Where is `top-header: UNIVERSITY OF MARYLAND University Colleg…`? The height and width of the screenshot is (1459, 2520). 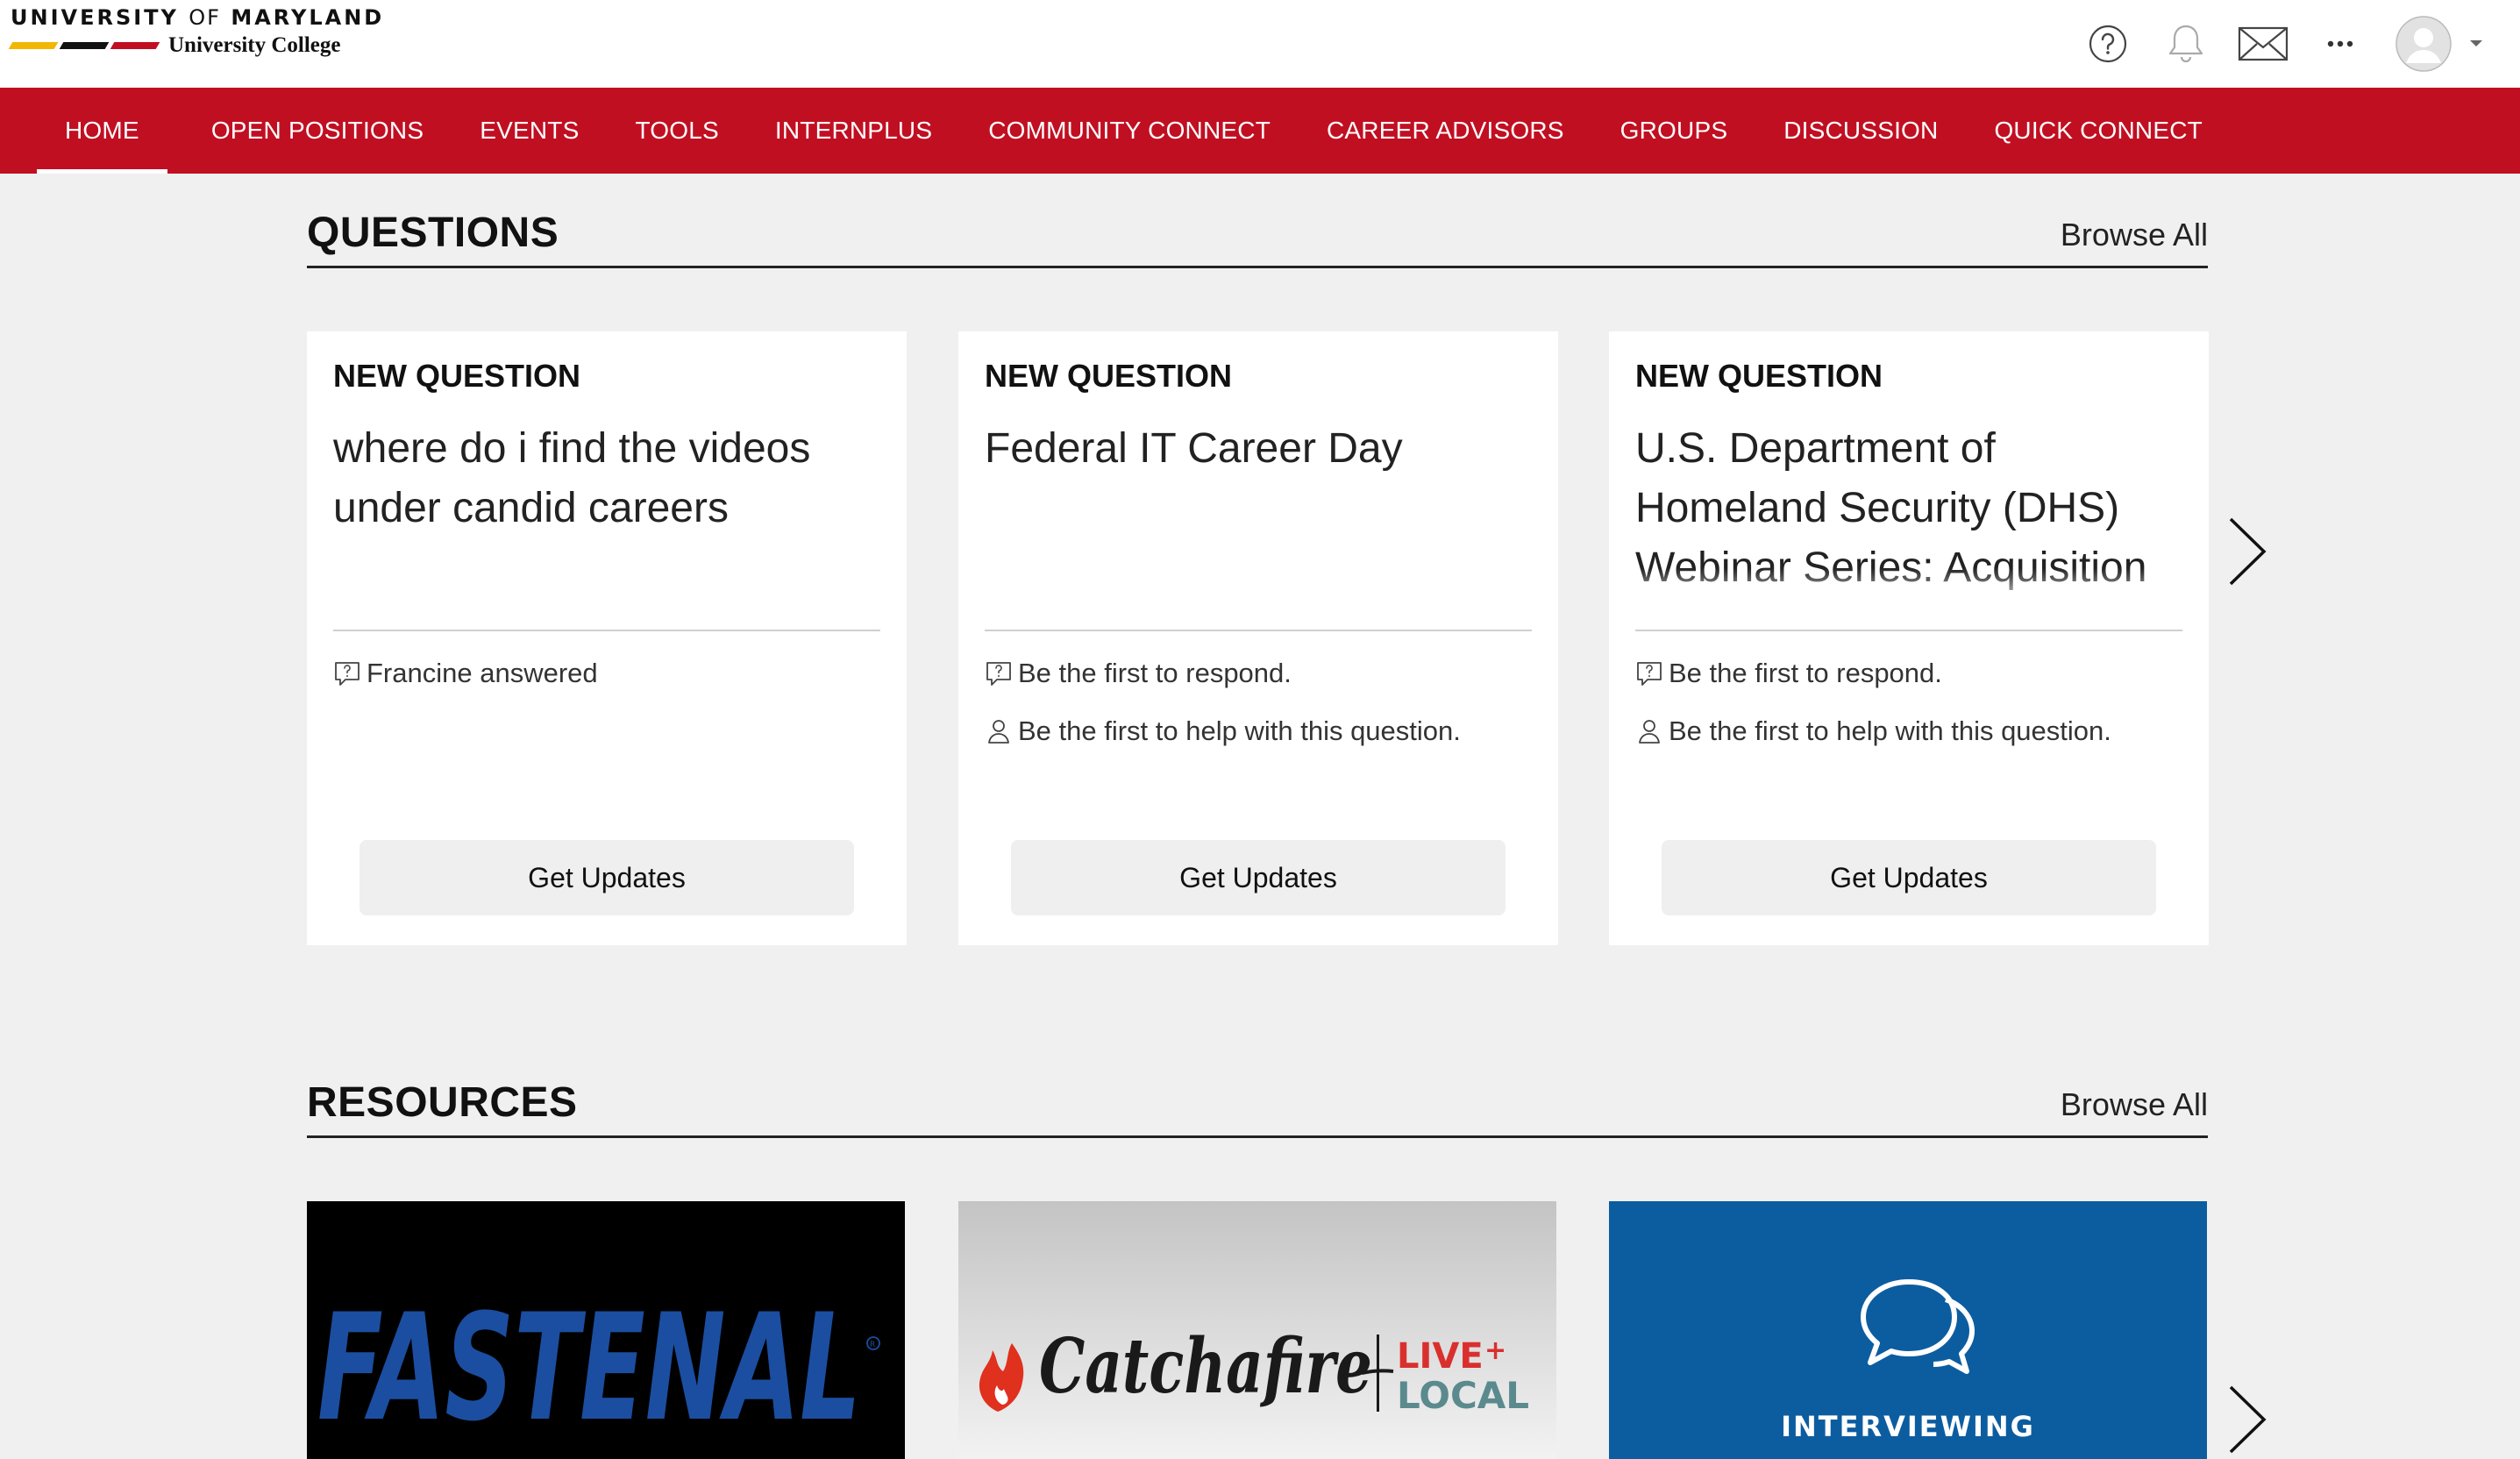
top-header: UNIVERSITY OF MARYLAND University Colleg… is located at coordinates (1260, 44).